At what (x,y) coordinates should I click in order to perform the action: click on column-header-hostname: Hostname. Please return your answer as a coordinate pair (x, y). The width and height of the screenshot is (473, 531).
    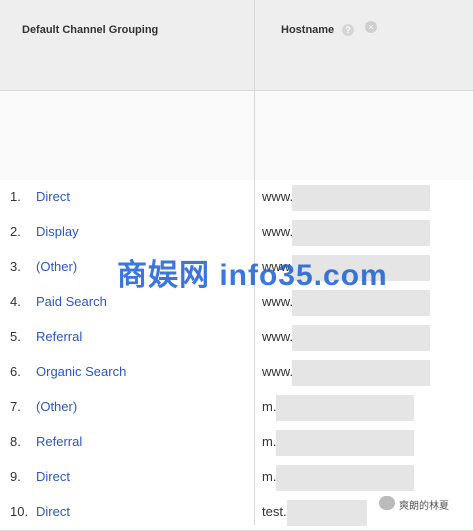
    Looking at the image, I should click on (307, 30).